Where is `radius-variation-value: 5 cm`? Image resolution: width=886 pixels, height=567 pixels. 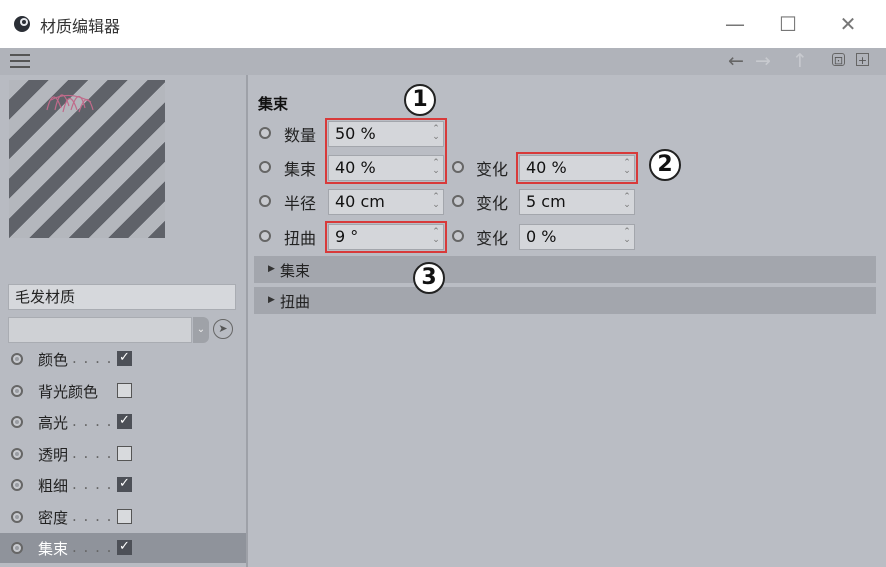
radius-variation-value: 5 cm is located at coordinates (546, 201).